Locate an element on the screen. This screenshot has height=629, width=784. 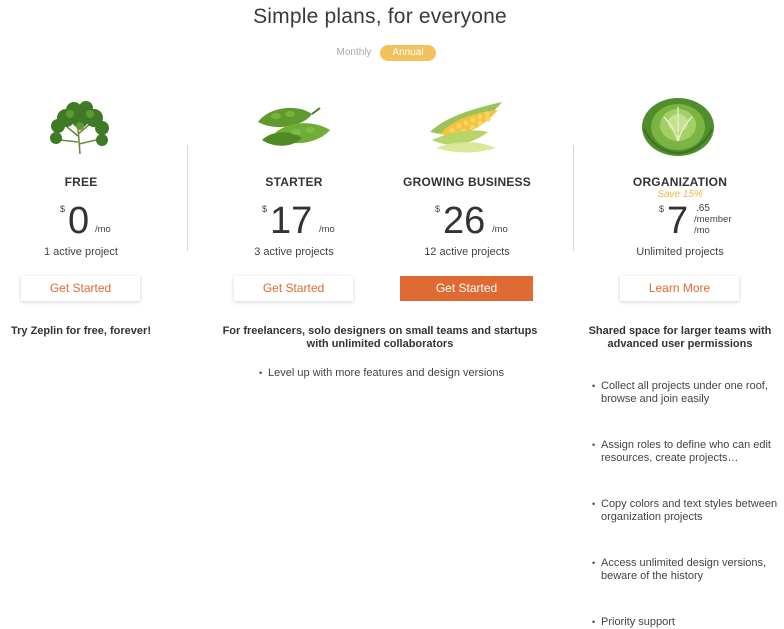
price: $ 26 /mo is located at coordinates (475, 222).